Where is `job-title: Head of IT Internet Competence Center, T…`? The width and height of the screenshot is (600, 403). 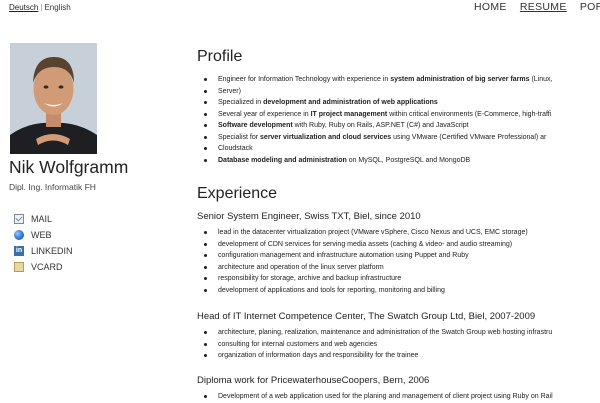
job-title: Head of IT Internet Competence Center, T… is located at coordinates (366, 316).